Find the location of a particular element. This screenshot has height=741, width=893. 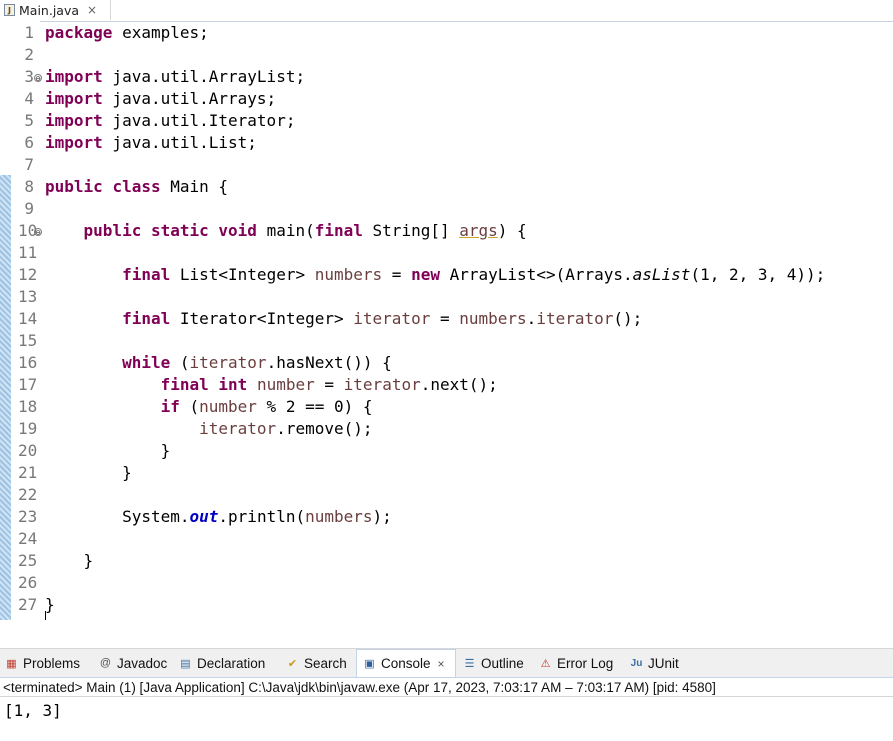

tab-console: ▣ Console × is located at coordinates (406, 663).